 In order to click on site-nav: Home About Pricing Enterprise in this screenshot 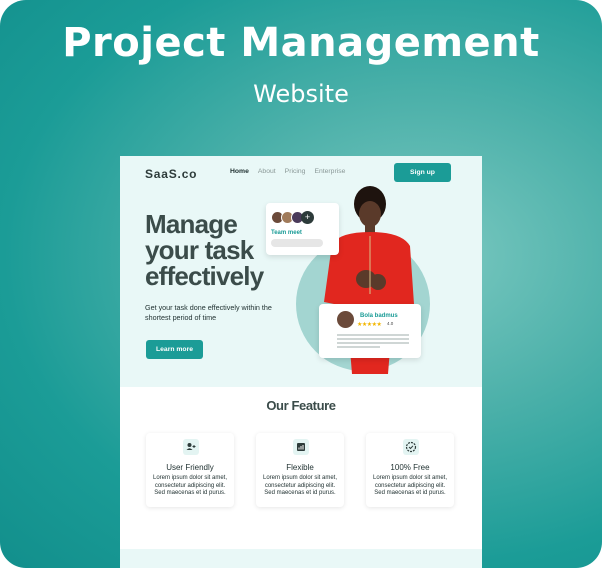, I will do `click(287, 171)`.